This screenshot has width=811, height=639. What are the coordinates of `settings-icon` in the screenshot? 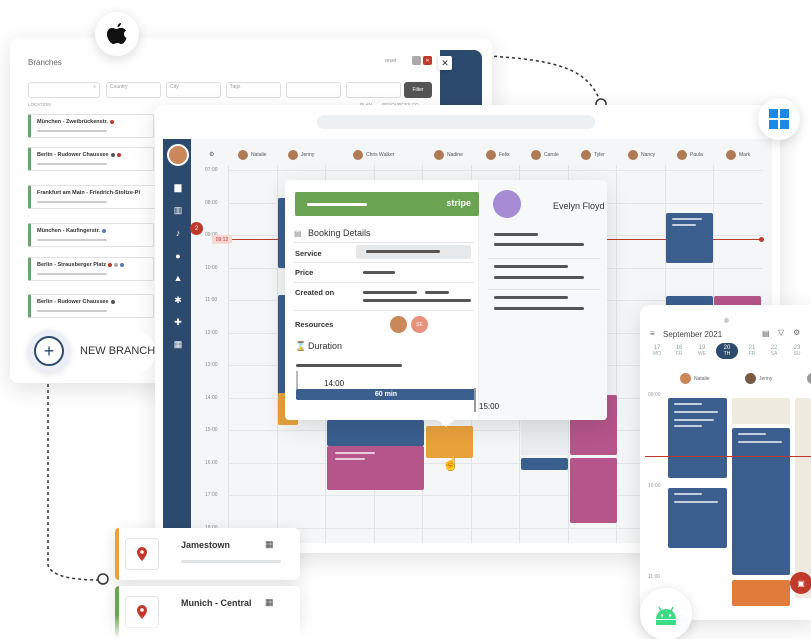 It's located at (416, 60).